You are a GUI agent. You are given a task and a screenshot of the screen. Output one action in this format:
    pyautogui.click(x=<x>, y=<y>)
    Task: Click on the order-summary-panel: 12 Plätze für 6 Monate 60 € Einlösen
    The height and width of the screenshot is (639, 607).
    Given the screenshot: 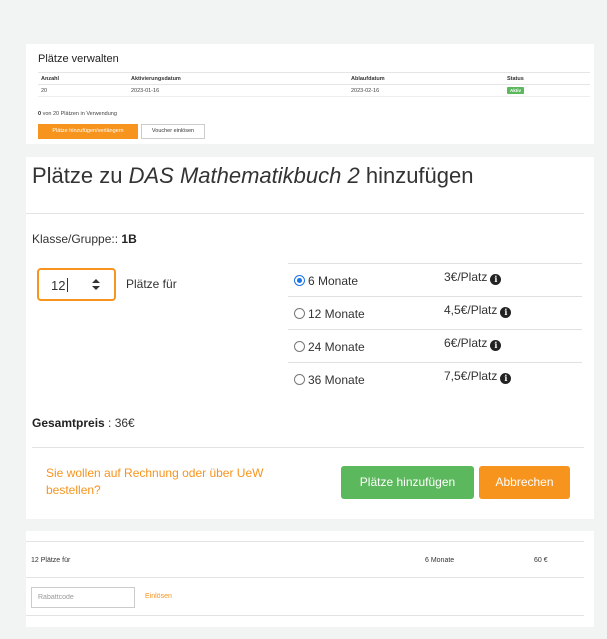 What is the action you would take?
    pyautogui.click(x=310, y=579)
    